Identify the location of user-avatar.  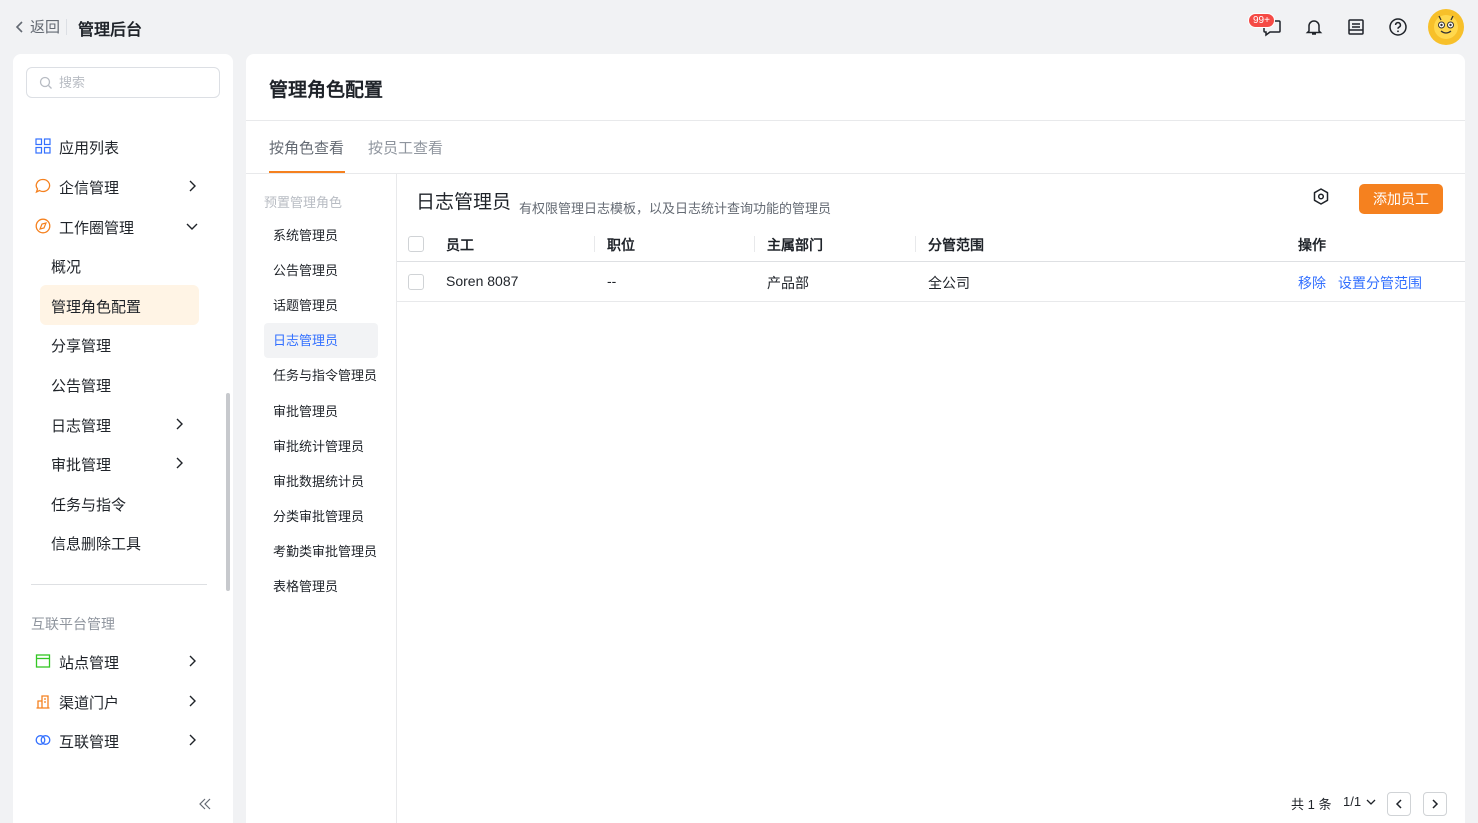
(1446, 27).